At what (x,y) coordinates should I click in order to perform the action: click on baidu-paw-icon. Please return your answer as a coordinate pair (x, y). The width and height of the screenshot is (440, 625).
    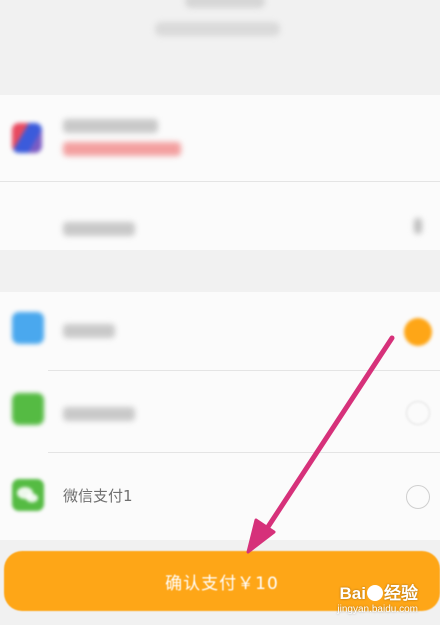
    Looking at the image, I should click on (375, 593).